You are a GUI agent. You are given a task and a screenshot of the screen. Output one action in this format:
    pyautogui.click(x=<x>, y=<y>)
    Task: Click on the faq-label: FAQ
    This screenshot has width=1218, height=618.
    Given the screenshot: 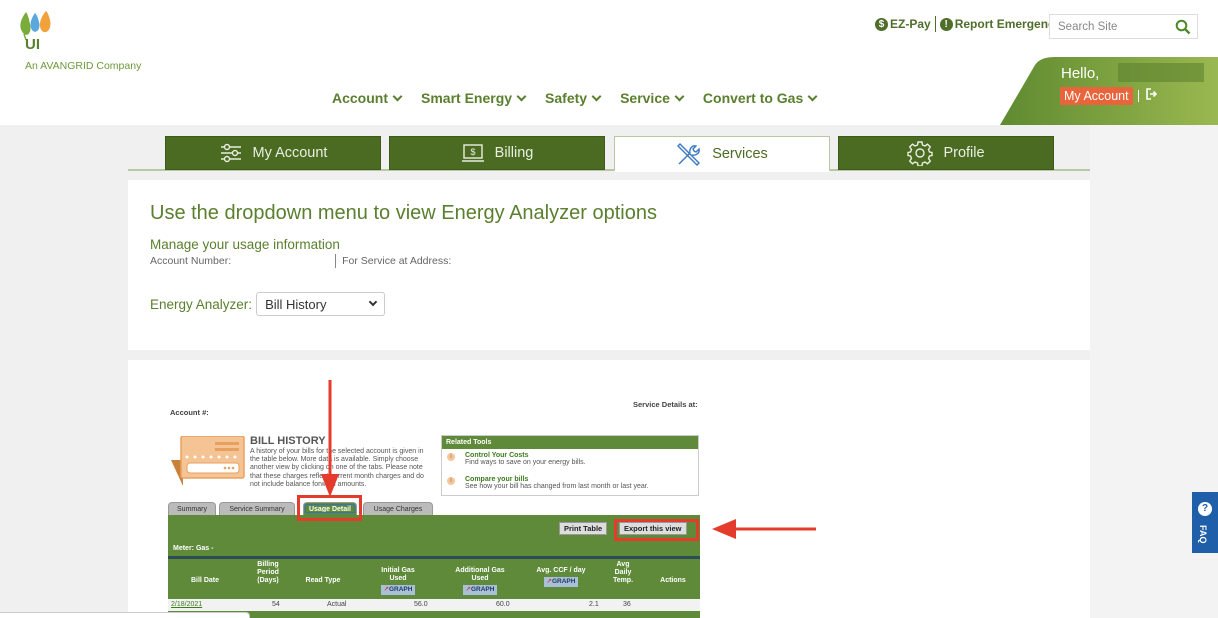 What is the action you would take?
    pyautogui.click(x=1203, y=534)
    